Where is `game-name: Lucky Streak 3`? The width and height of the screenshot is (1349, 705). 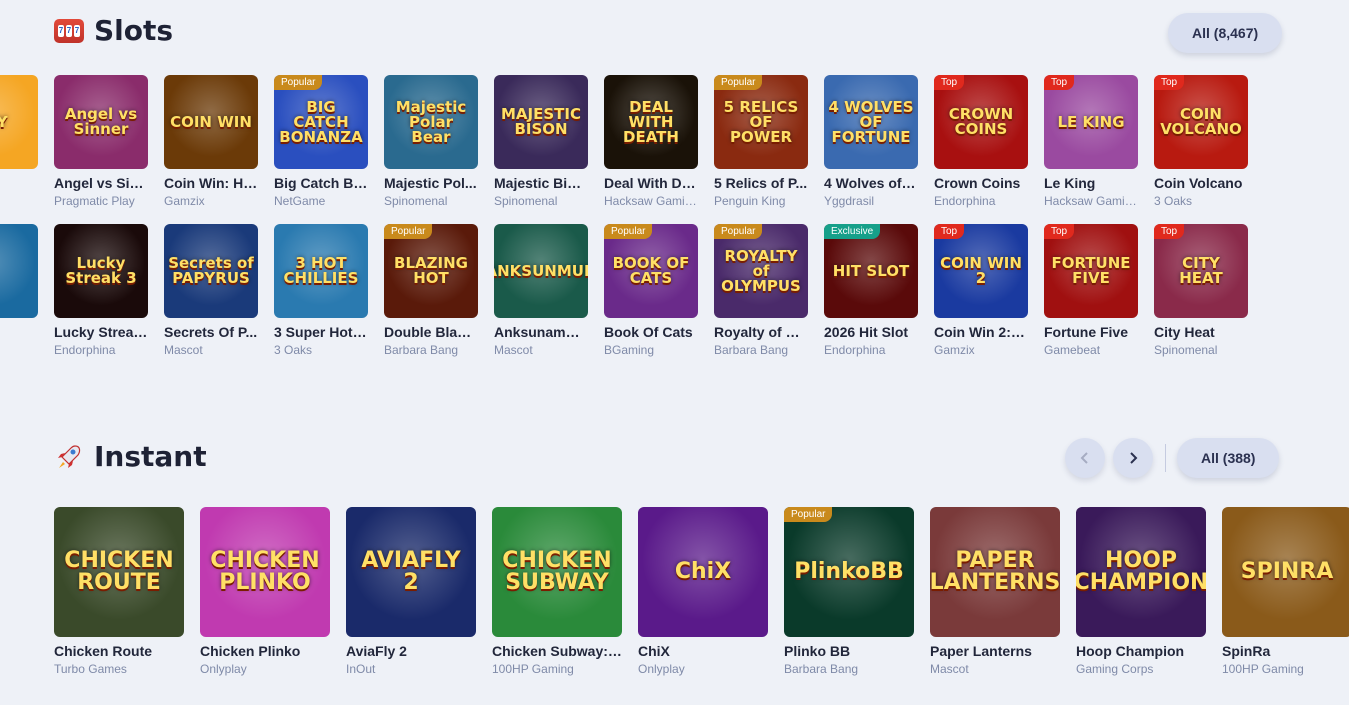
game-name: Lucky Streak 3 is located at coordinates (101, 332).